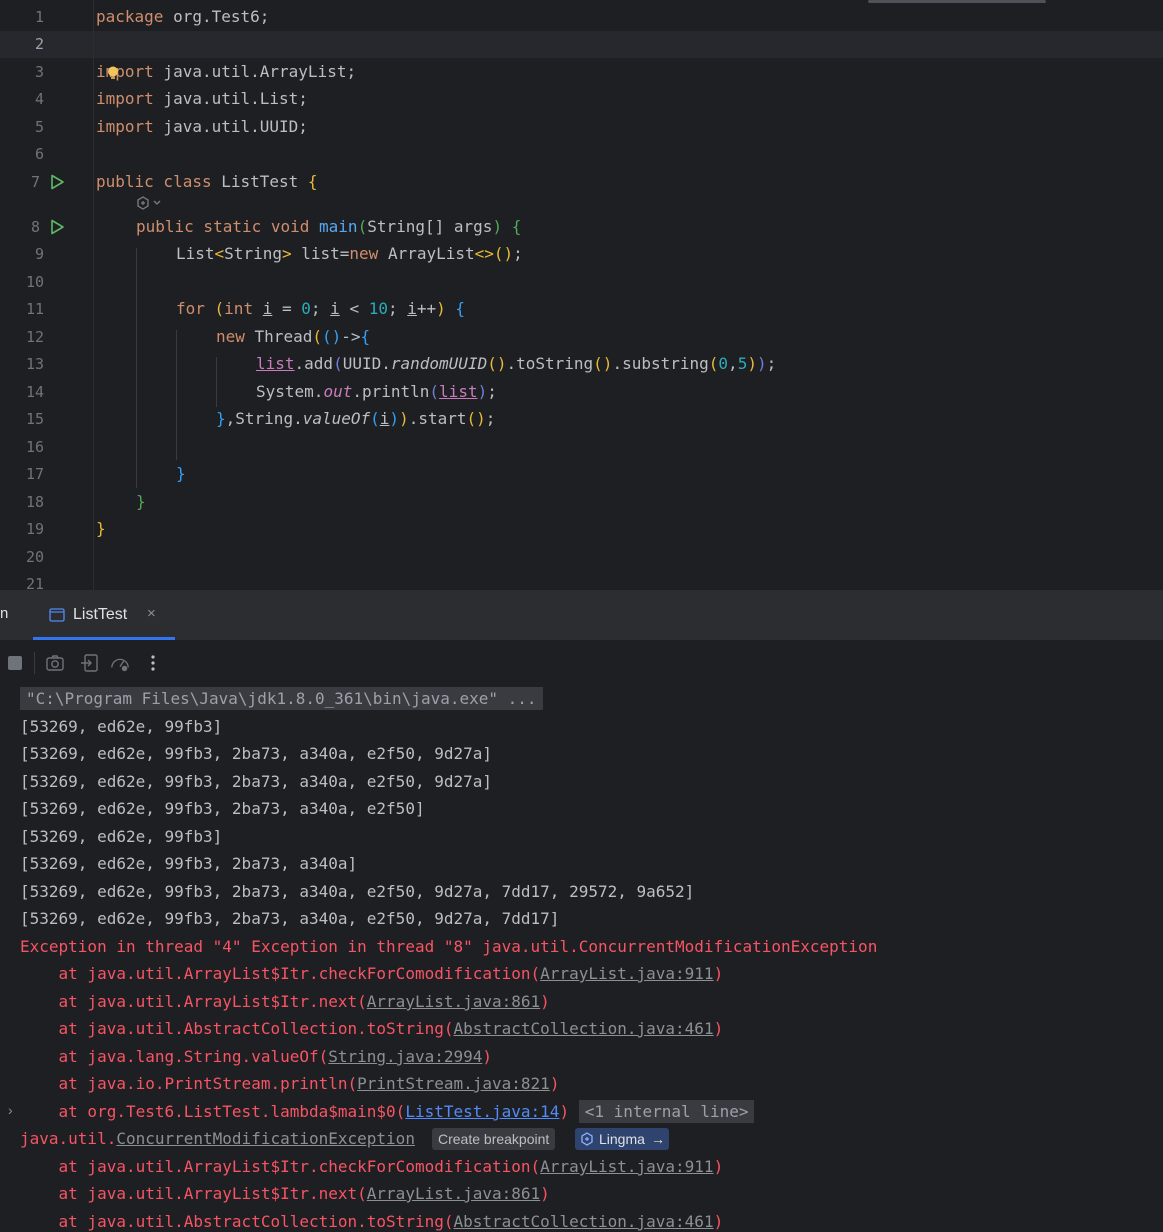 This screenshot has width=1163, height=1232. Describe the element at coordinates (34, 392) in the screenshot. I see `line-number: 14` at that location.